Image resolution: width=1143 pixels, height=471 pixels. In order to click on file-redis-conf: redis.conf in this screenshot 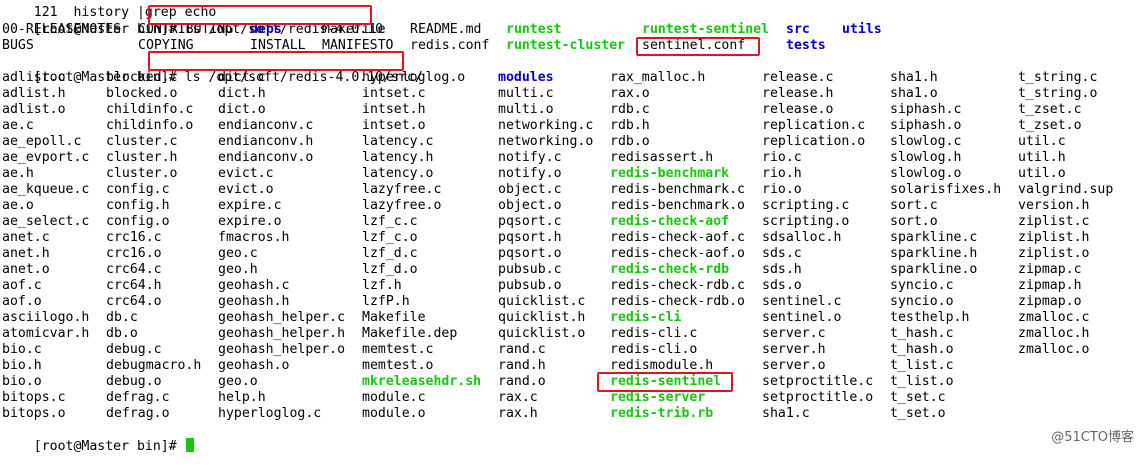, I will do `click(450, 45)`.